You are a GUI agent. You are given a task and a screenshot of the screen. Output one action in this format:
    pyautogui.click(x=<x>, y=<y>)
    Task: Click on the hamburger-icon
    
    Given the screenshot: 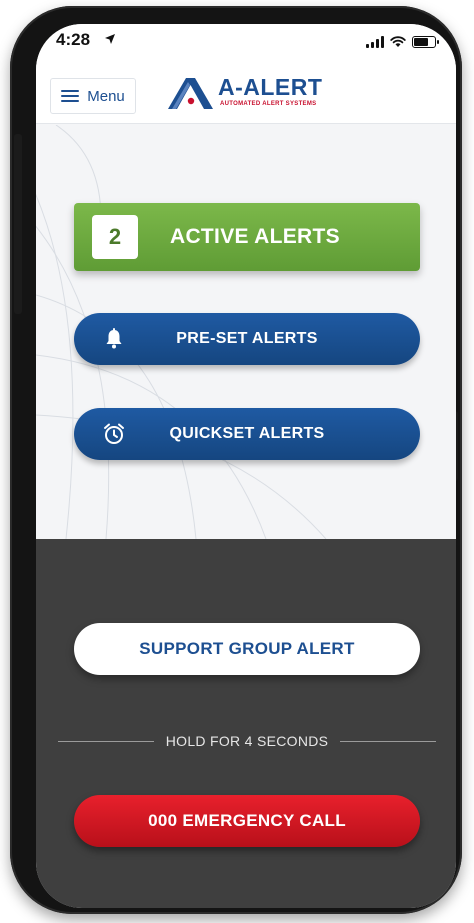 What is the action you would take?
    pyautogui.click(x=70, y=96)
    